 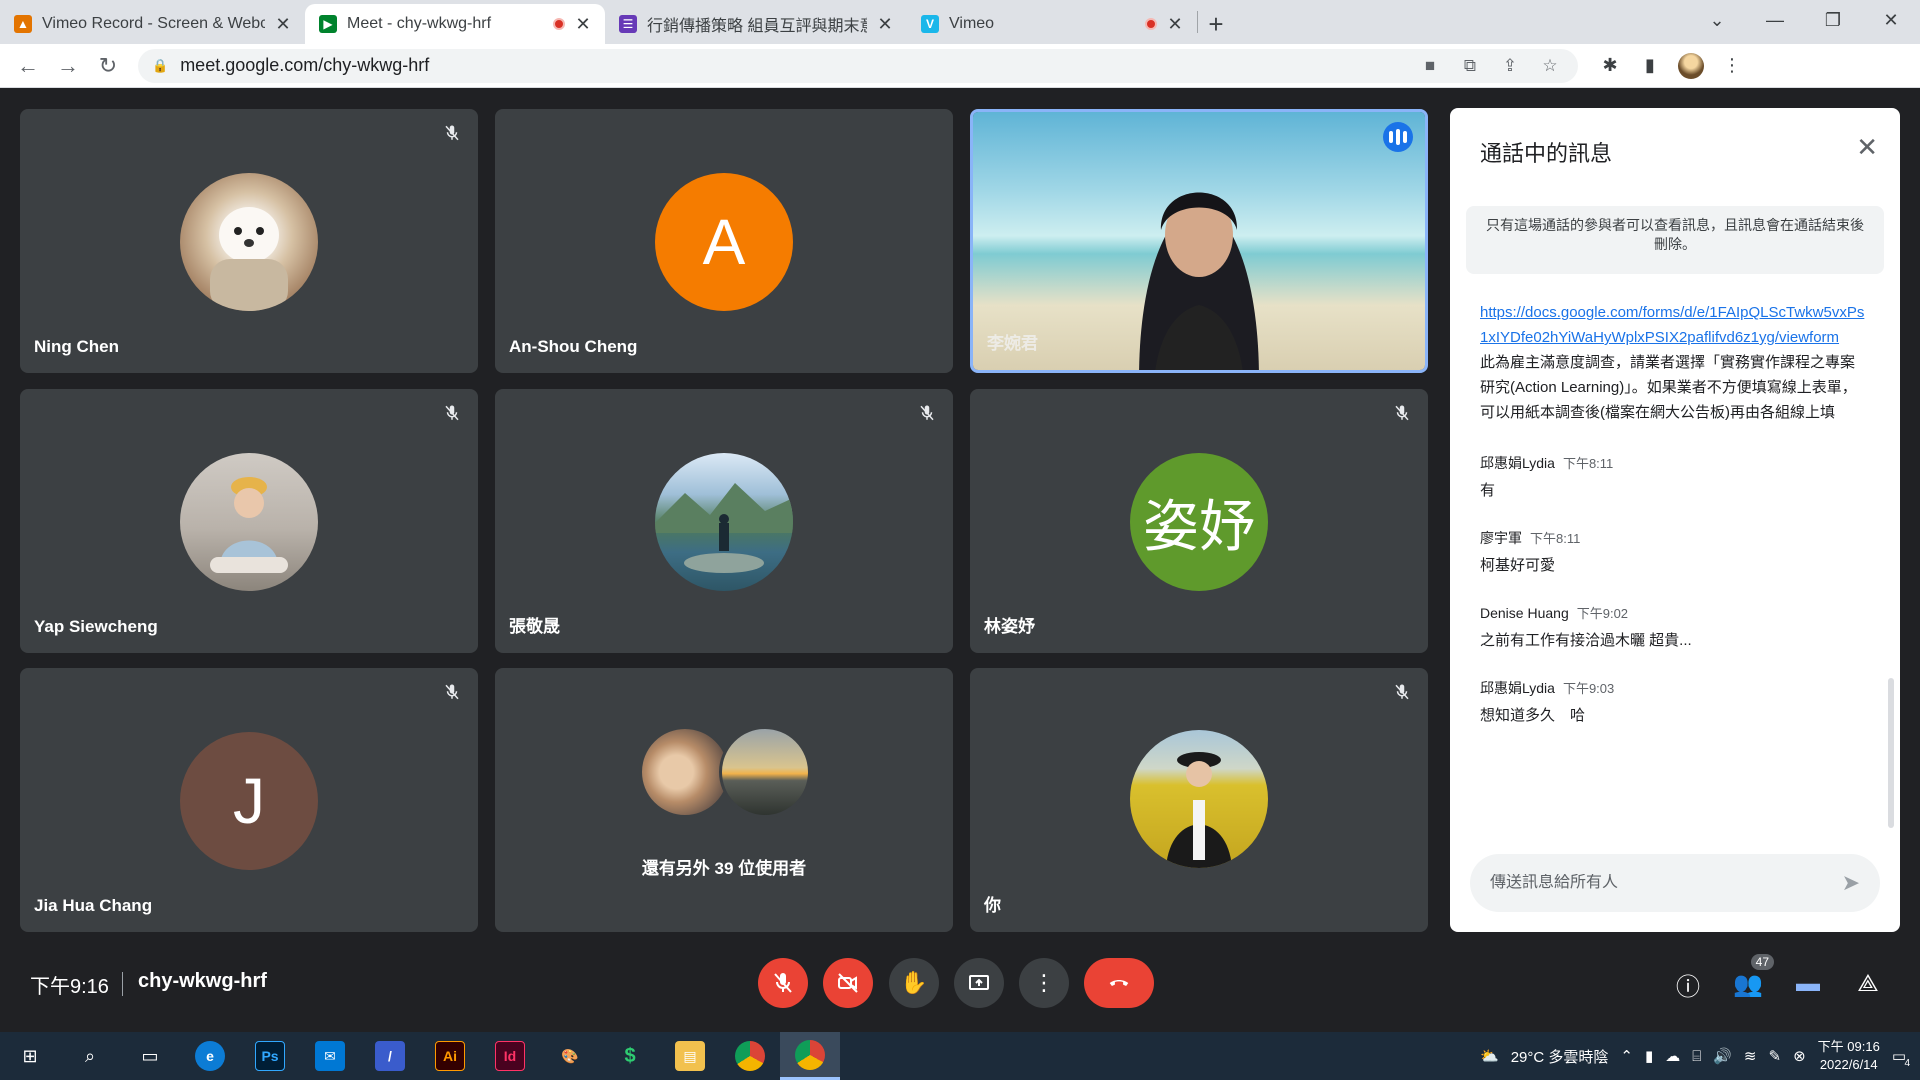 What do you see at coordinates (1510, 66) in the screenshot?
I see `share-icon: ⇪` at bounding box center [1510, 66].